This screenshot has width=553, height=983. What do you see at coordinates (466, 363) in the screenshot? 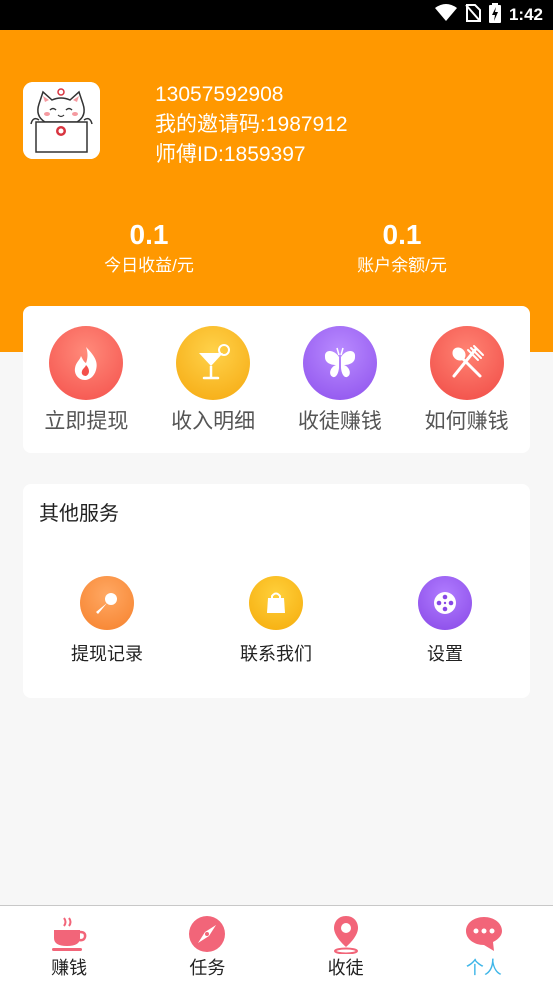
I see `fork-spoon-icon` at bounding box center [466, 363].